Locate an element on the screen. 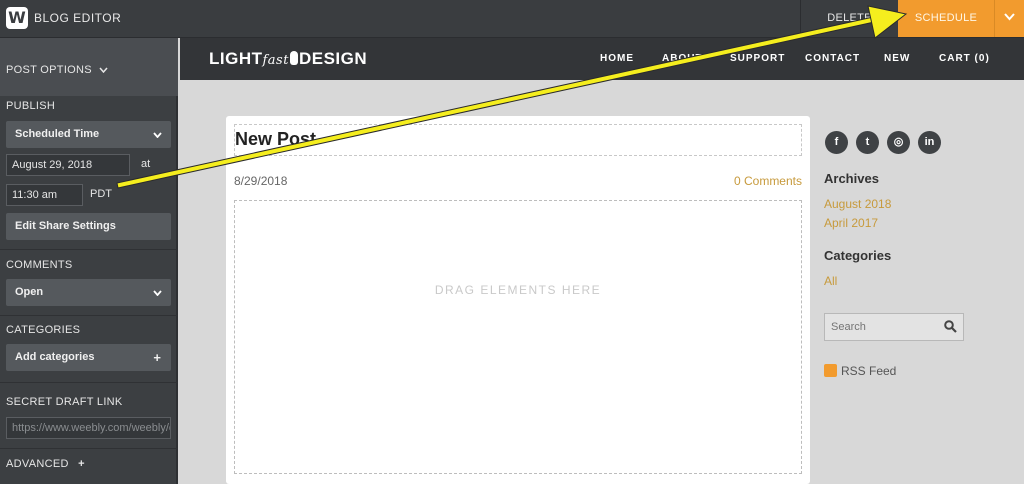 The image size is (1024, 484). blog-search-box is located at coordinates (894, 327).